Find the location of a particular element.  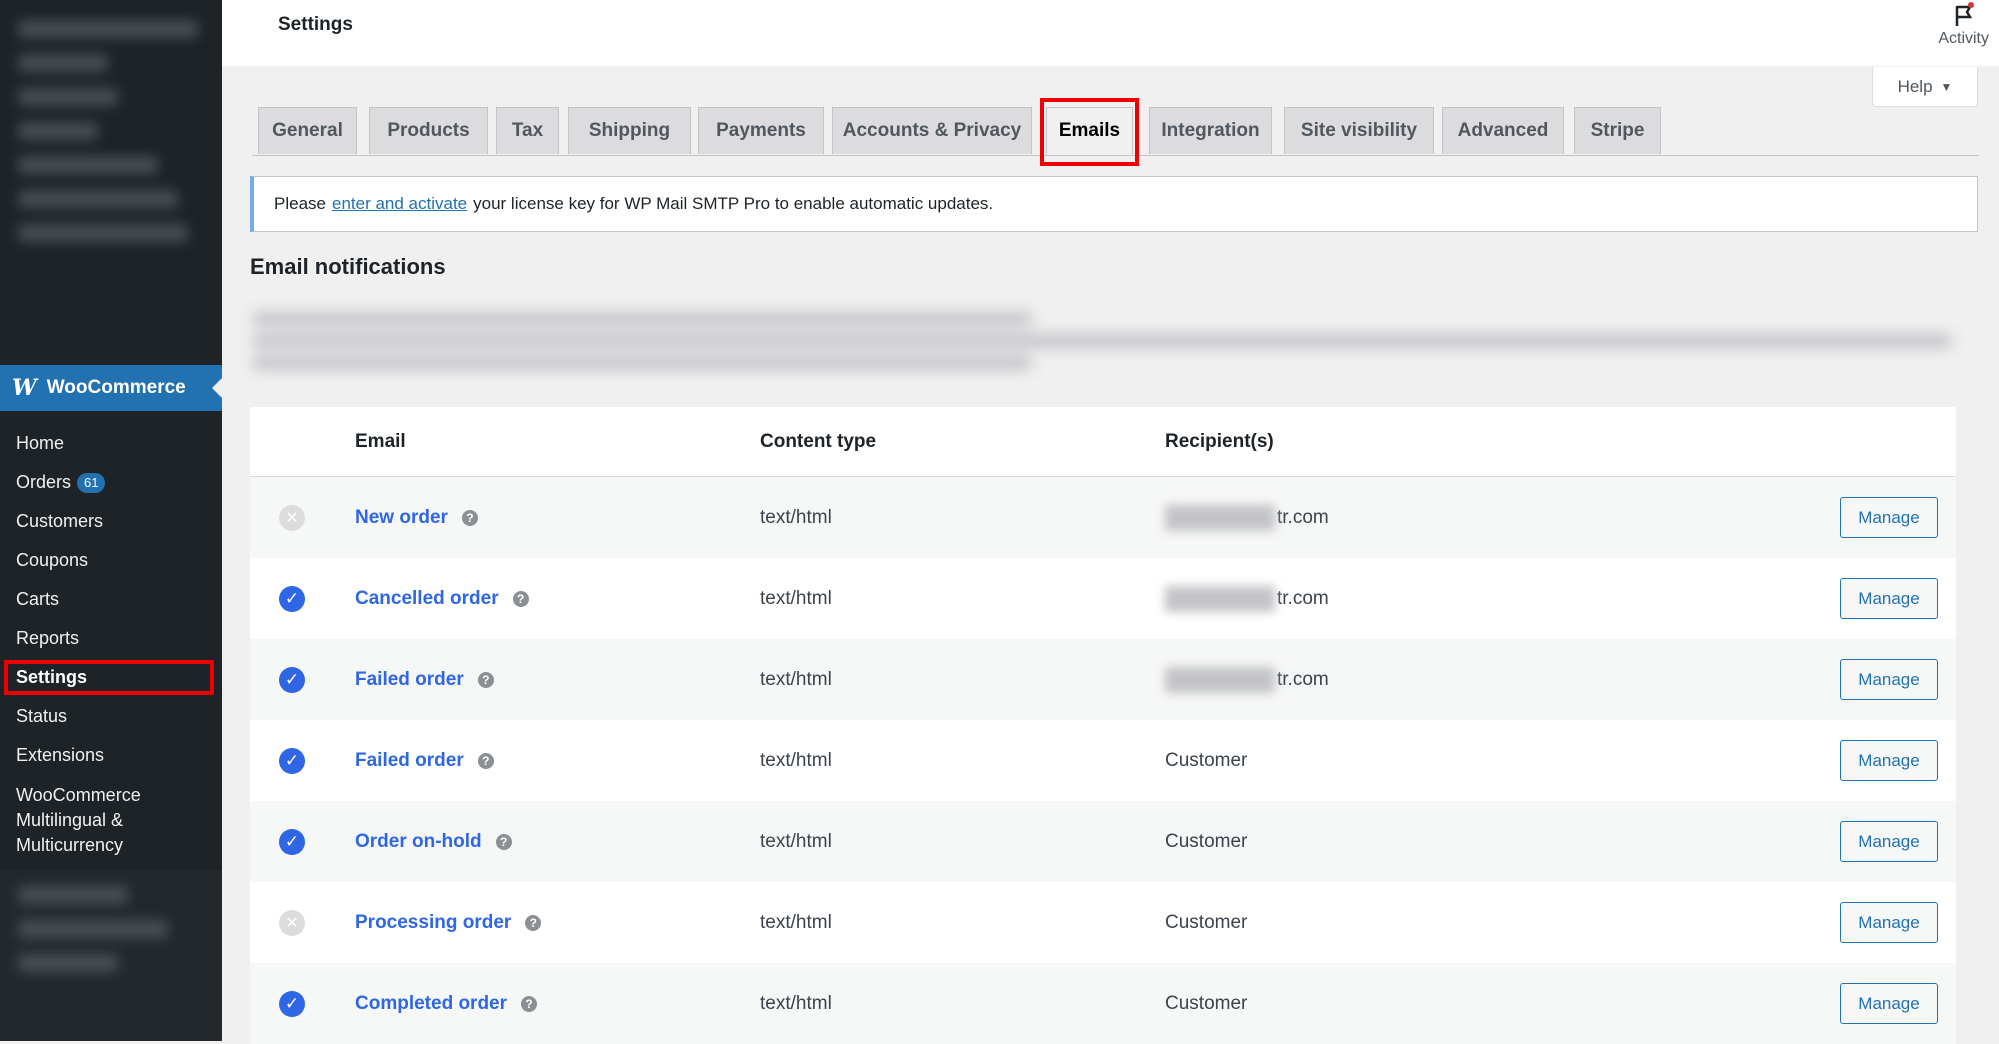

status-cell: ✓ is located at coordinates (292, 679).